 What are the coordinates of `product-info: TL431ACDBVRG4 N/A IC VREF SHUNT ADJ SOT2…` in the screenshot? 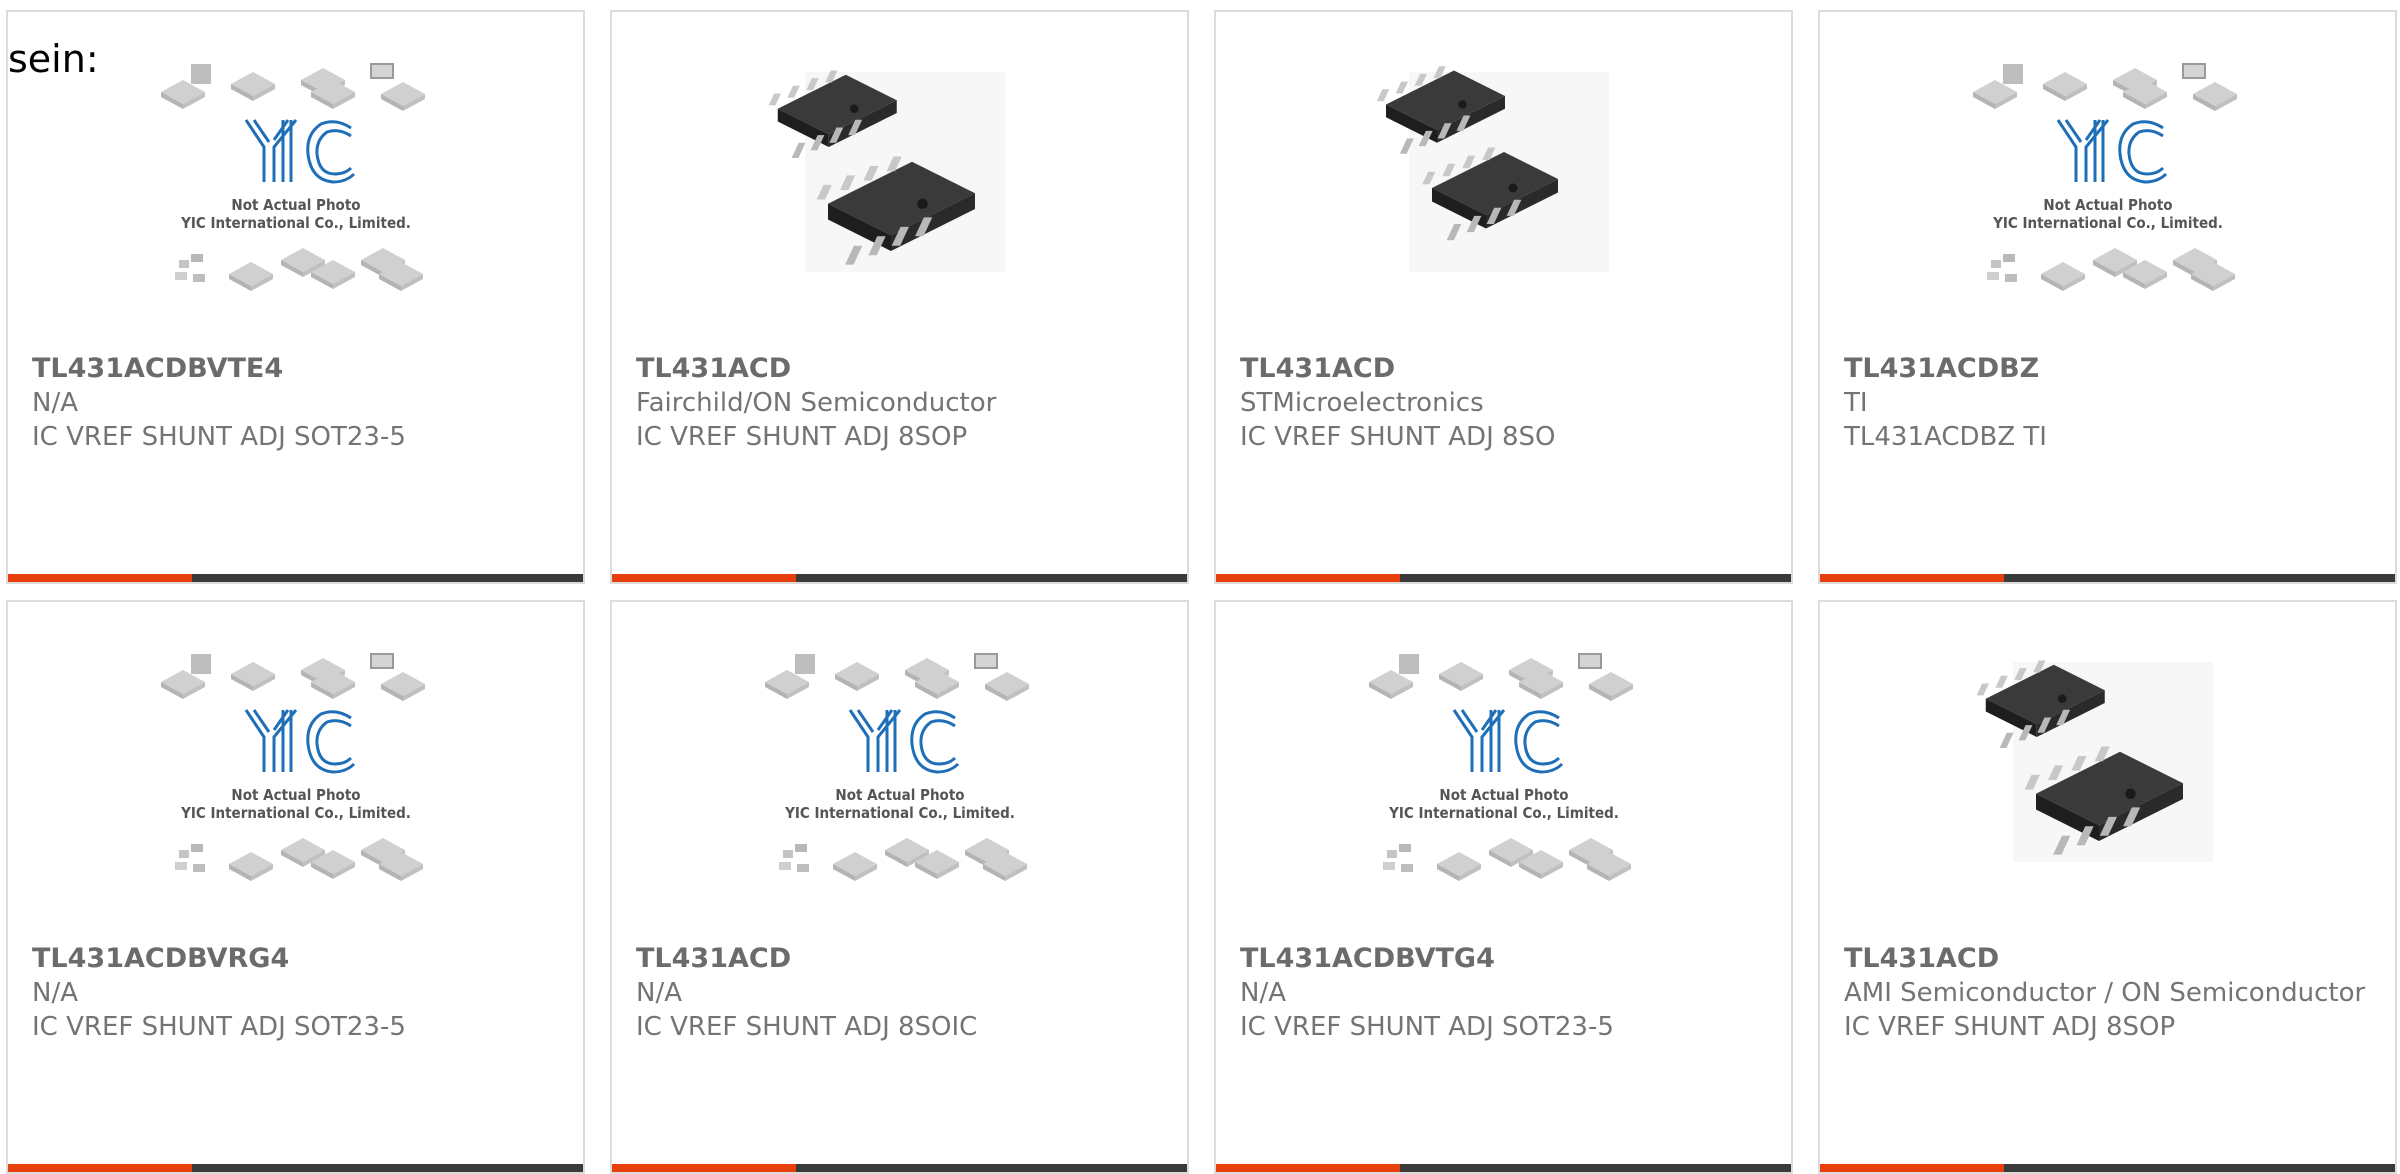 It's located at (295, 993).